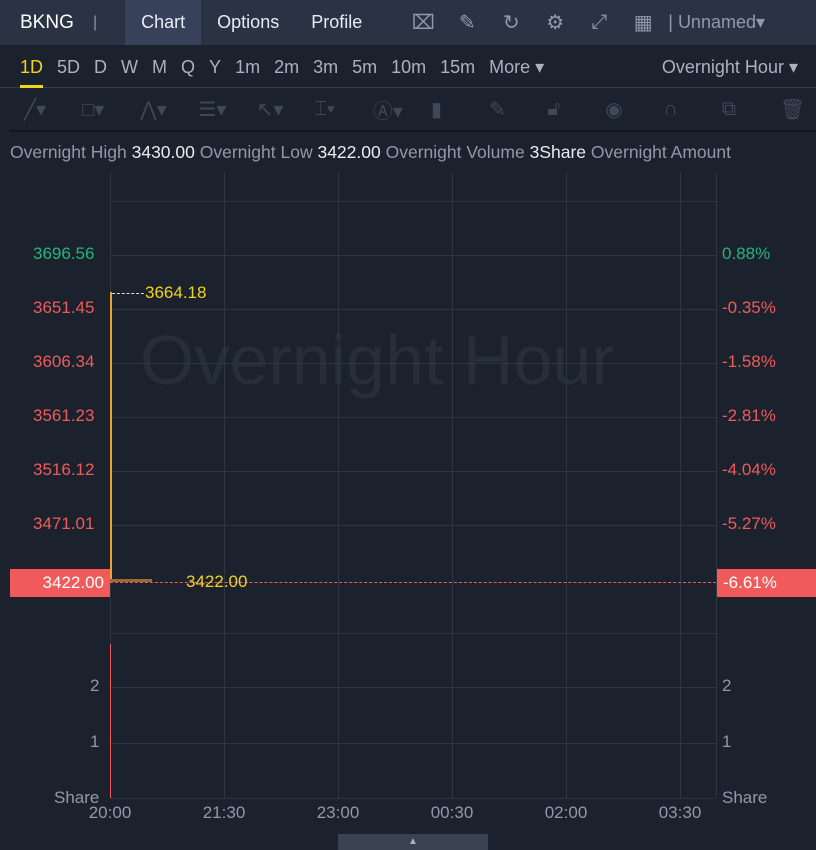  Describe the element at coordinates (680, 812) in the screenshot. I see `x-tick: 03:30` at that location.